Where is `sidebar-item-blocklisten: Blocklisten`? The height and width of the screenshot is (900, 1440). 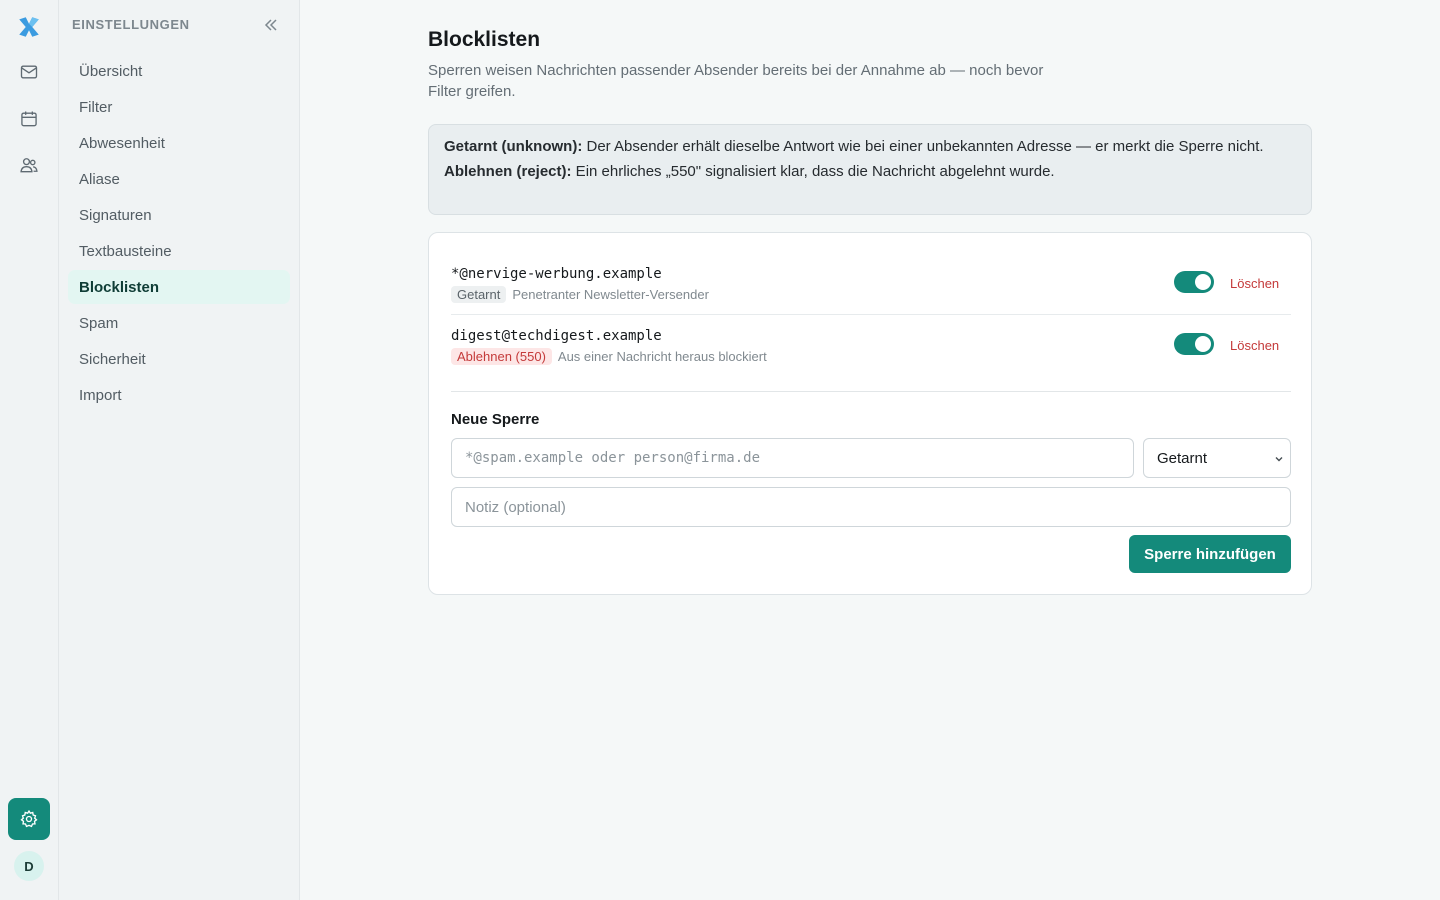
sidebar-item-blocklisten: Blocklisten is located at coordinates (179, 287).